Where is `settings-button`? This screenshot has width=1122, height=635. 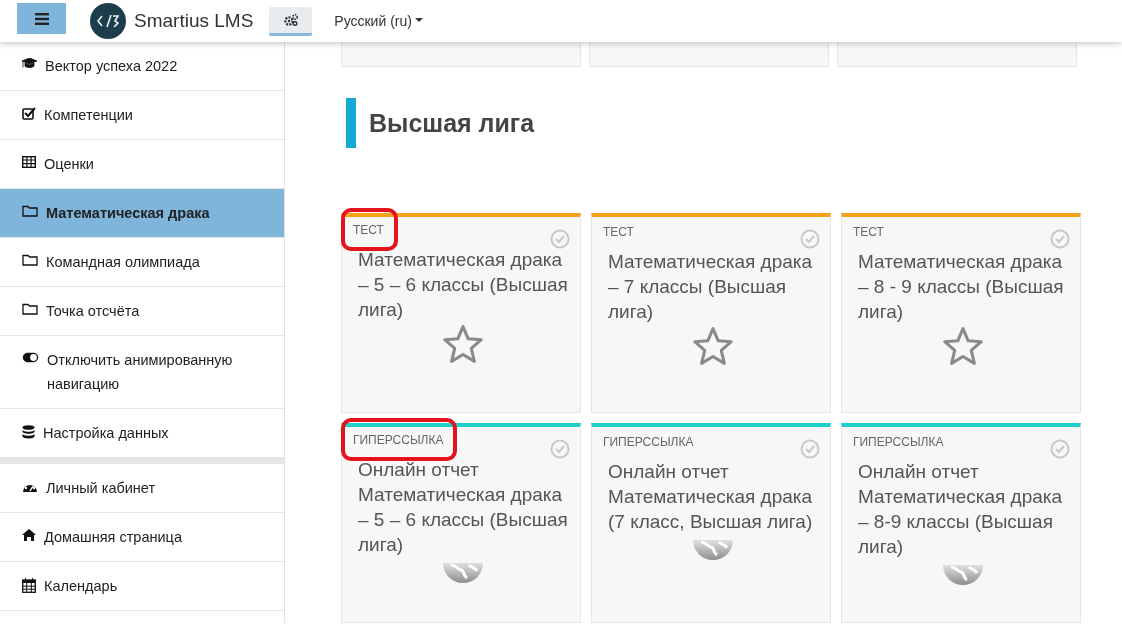
settings-button is located at coordinates (291, 21).